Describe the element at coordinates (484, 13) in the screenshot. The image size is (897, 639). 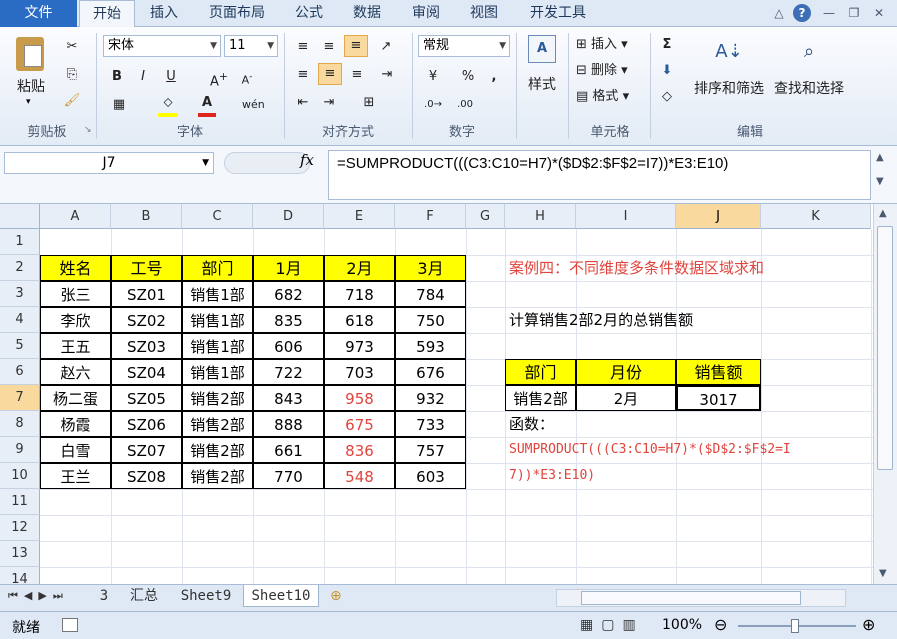
I see `tab-view: 视图` at that location.